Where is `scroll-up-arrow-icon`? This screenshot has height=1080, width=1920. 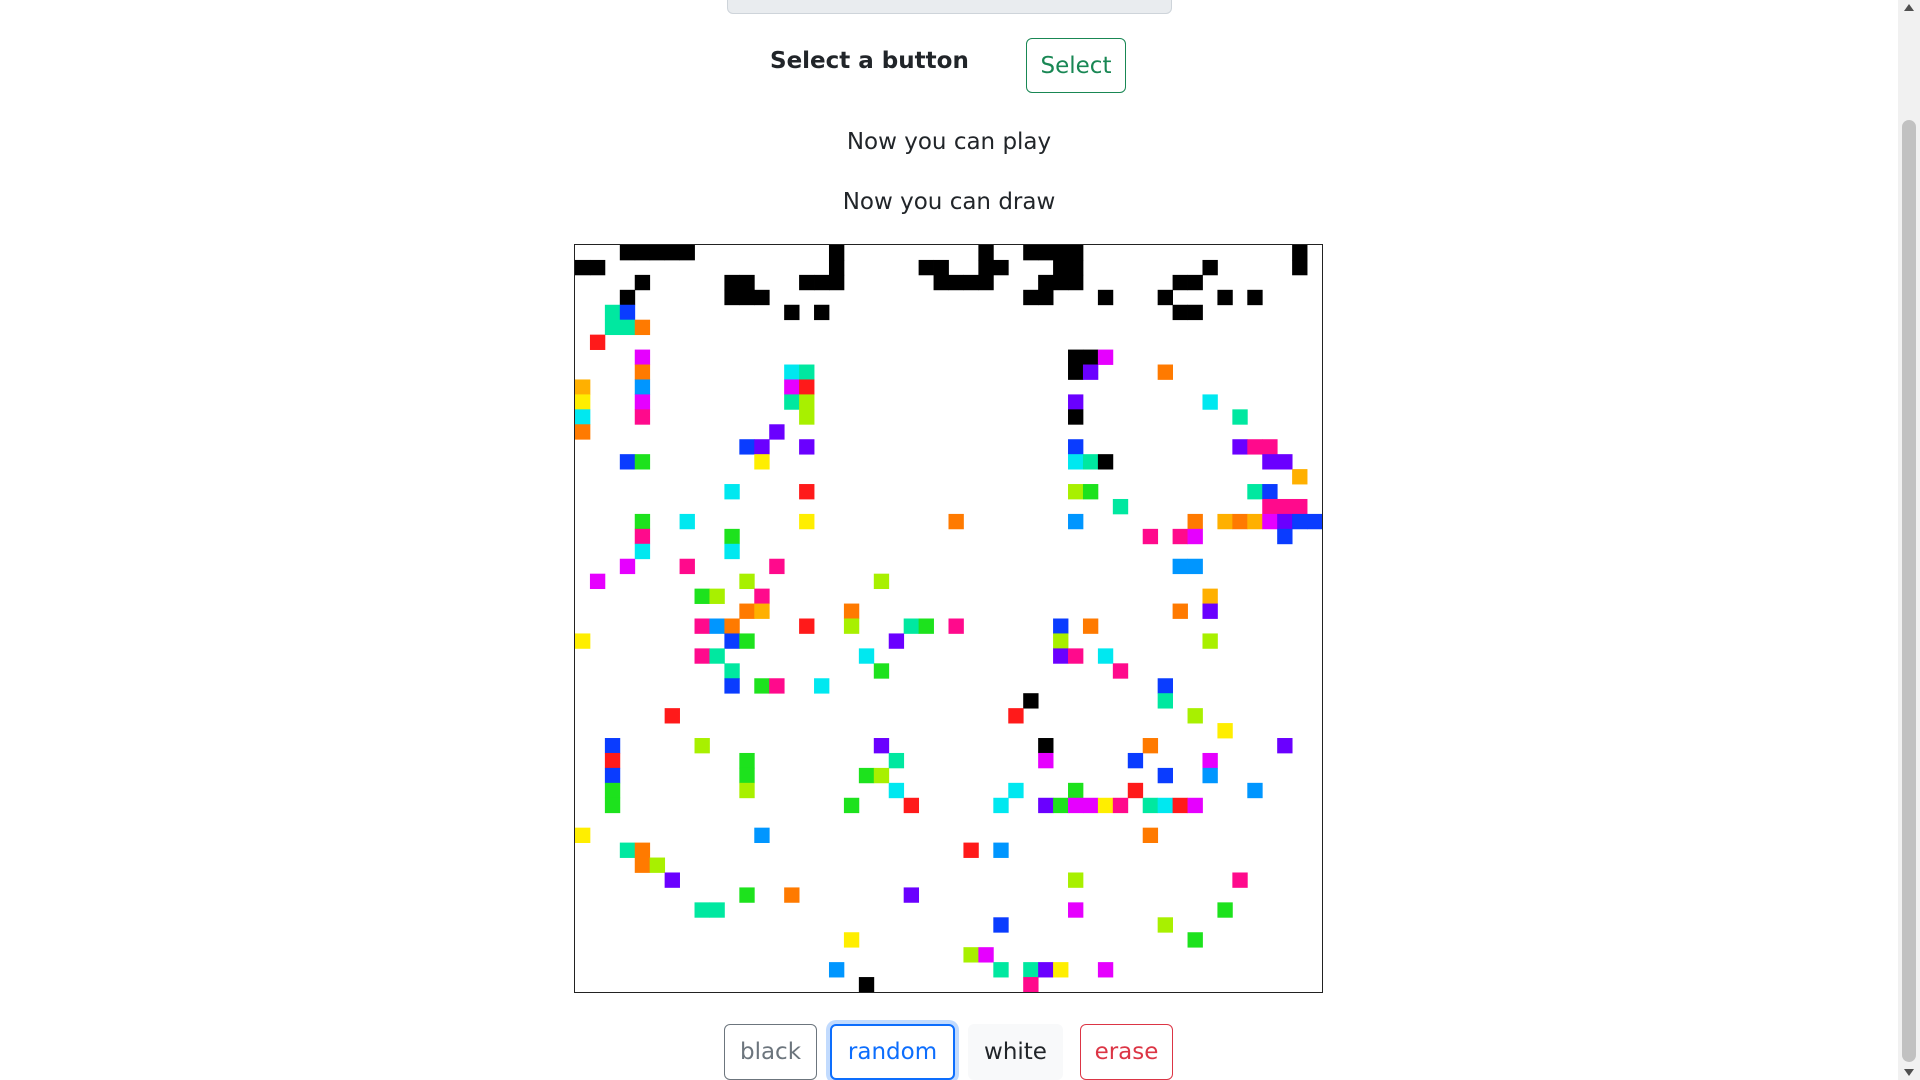
scroll-up-arrow-icon is located at coordinates (1909, 7).